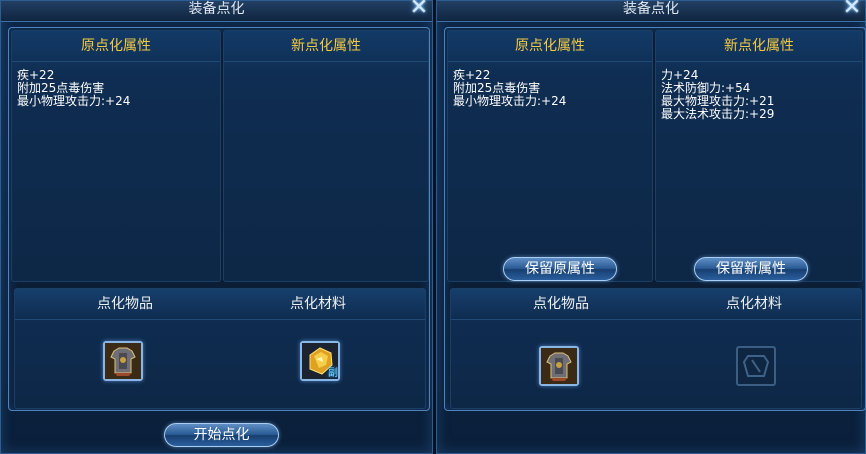 Image resolution: width=866 pixels, height=454 pixels. What do you see at coordinates (656, 348) in the screenshot?
I see `refine-slots-panel: 点化物品 点化材料` at bounding box center [656, 348].